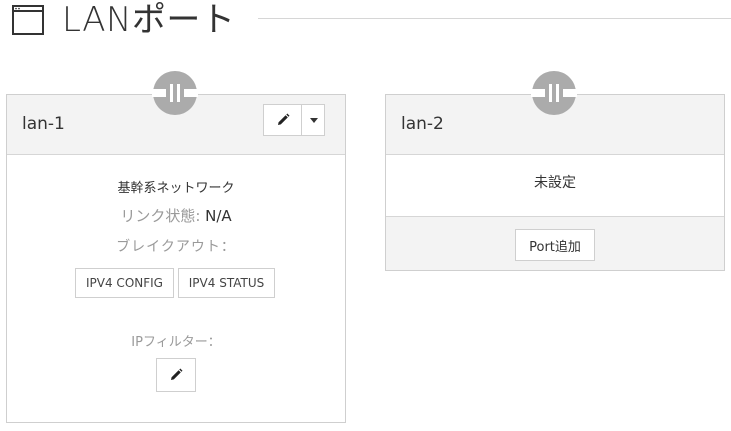  Describe the element at coordinates (494, 18) in the screenshot. I see `header-divider` at that location.